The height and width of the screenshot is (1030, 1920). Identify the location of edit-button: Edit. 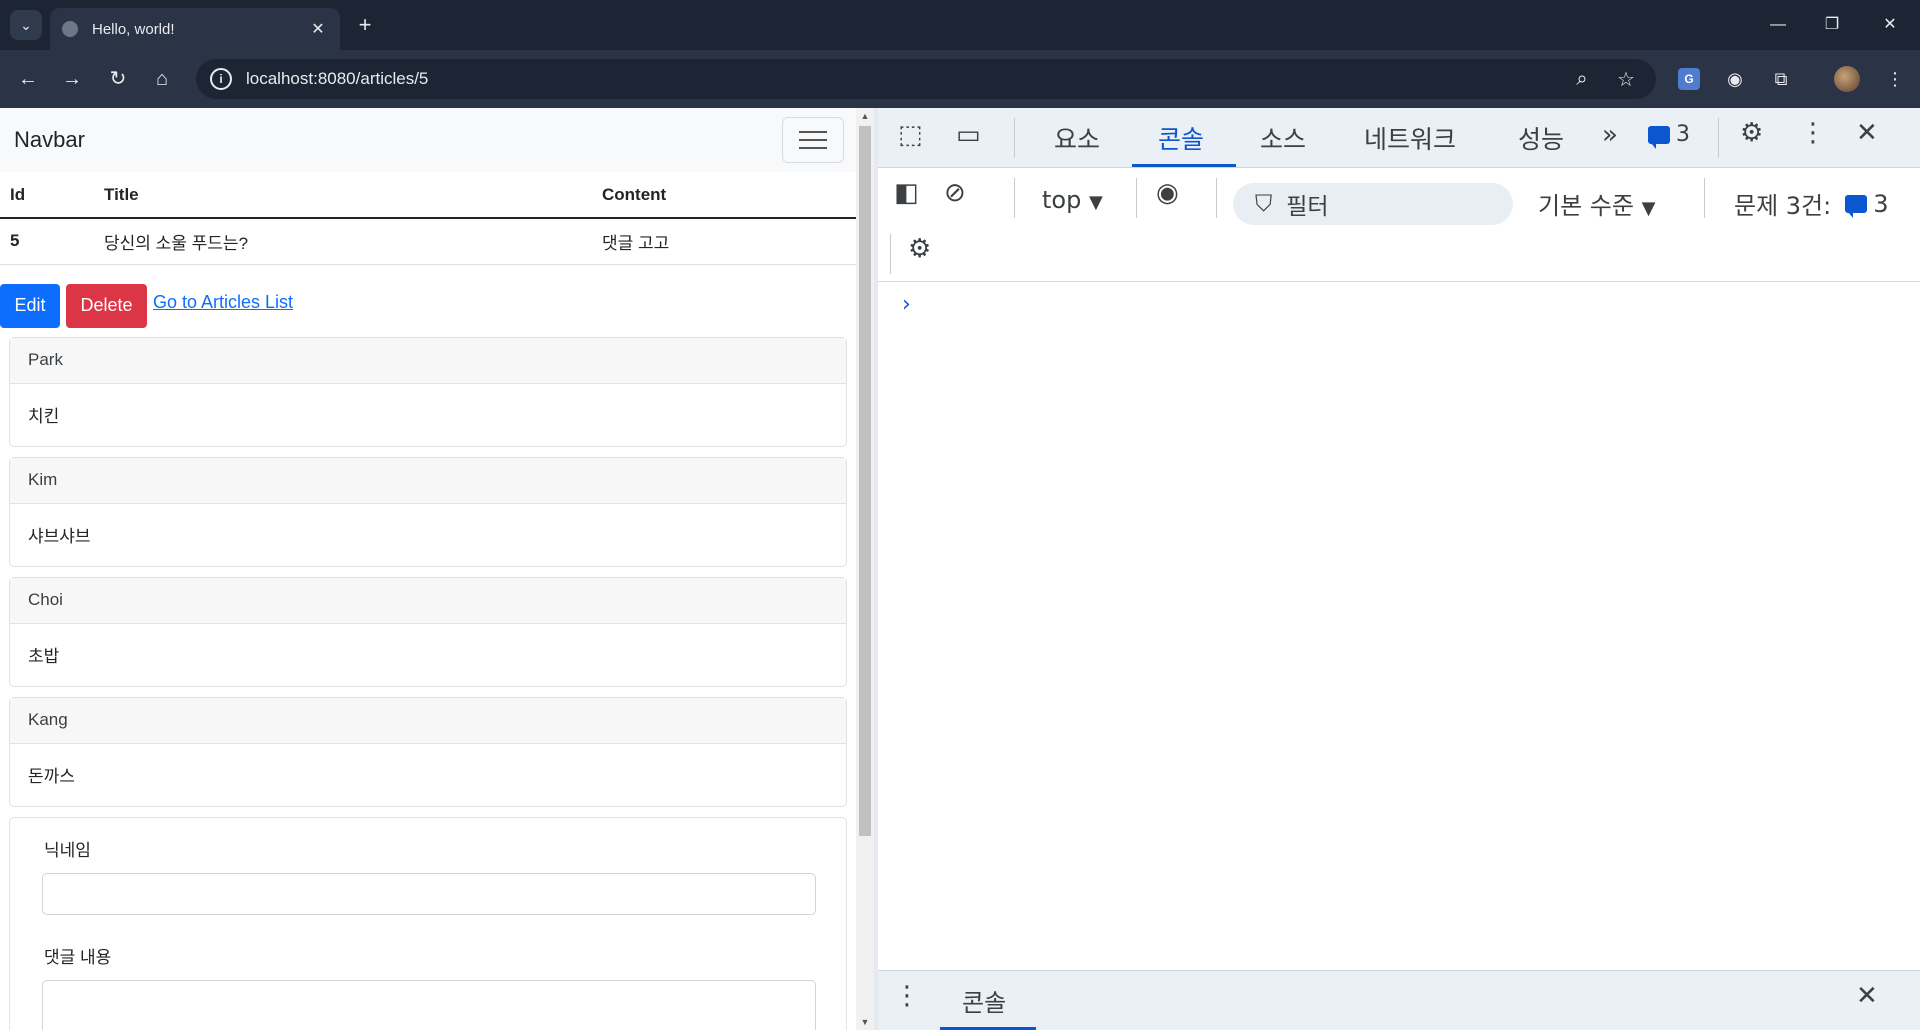
(30, 305).